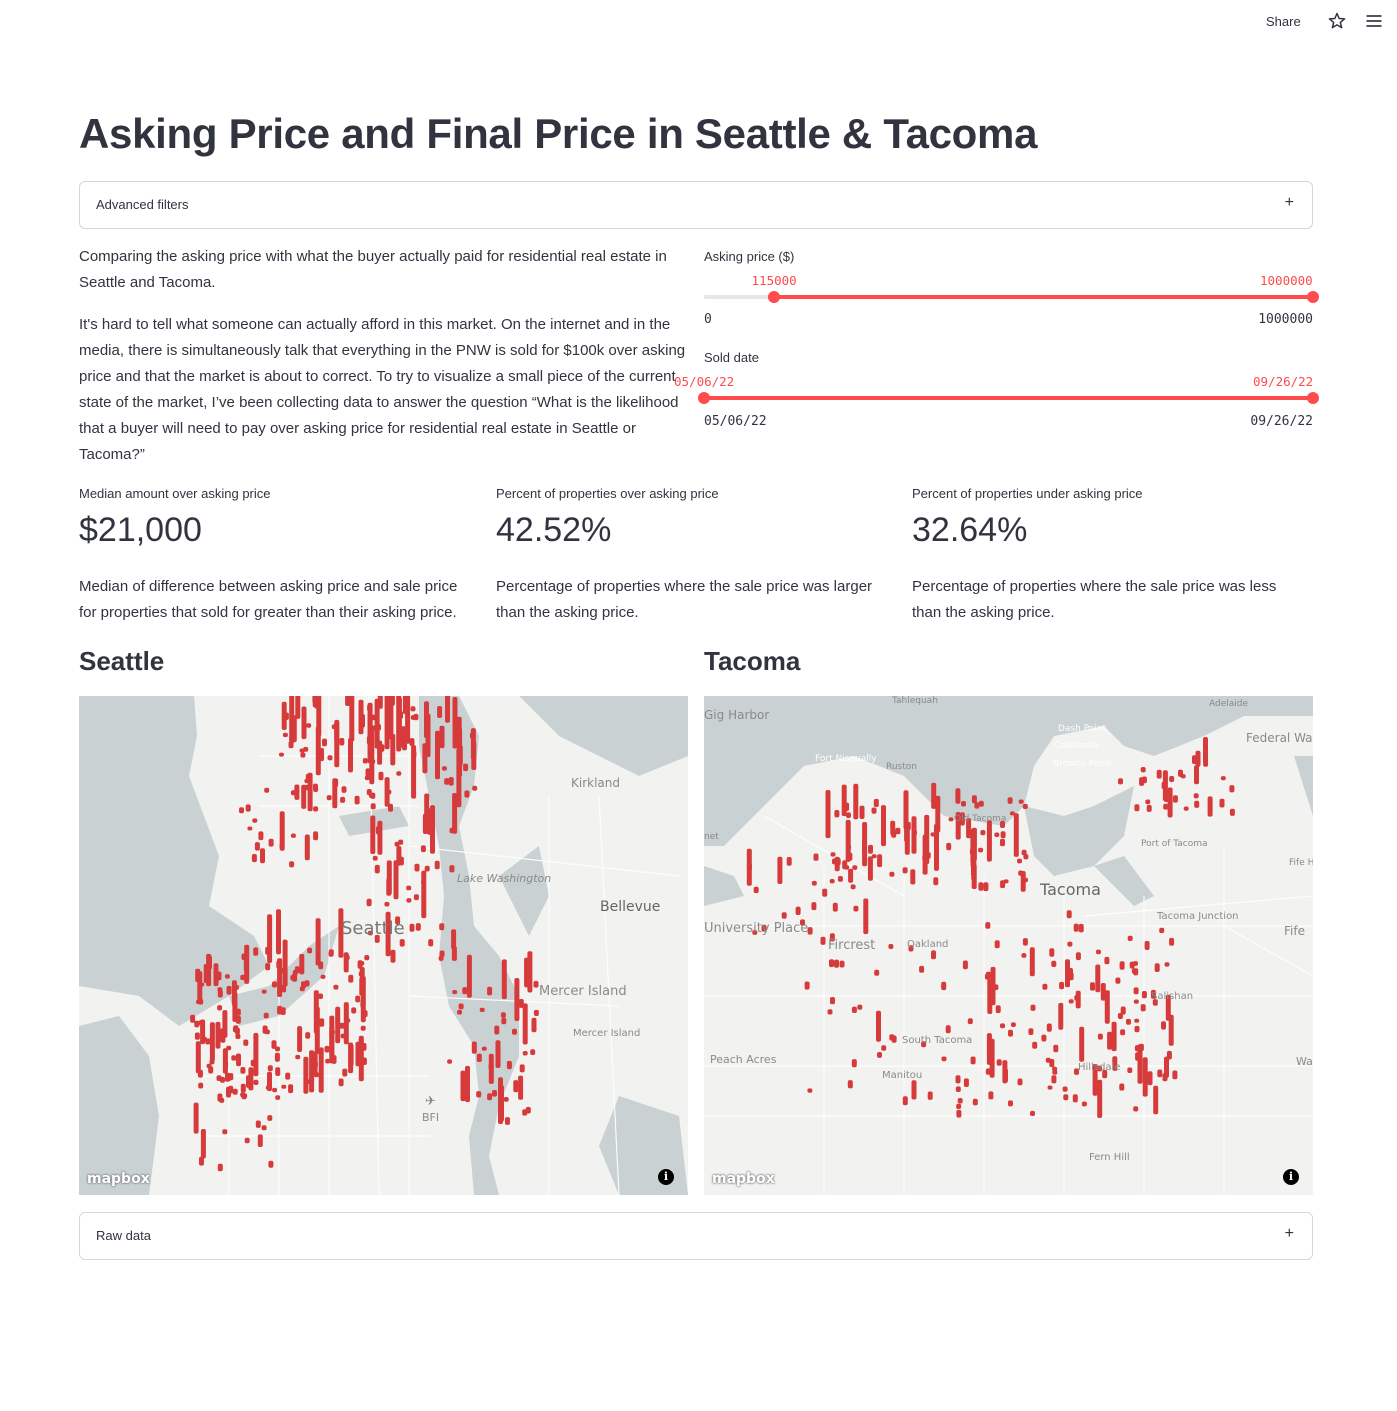  I want to click on sold-date-high-handle, so click(1313, 398).